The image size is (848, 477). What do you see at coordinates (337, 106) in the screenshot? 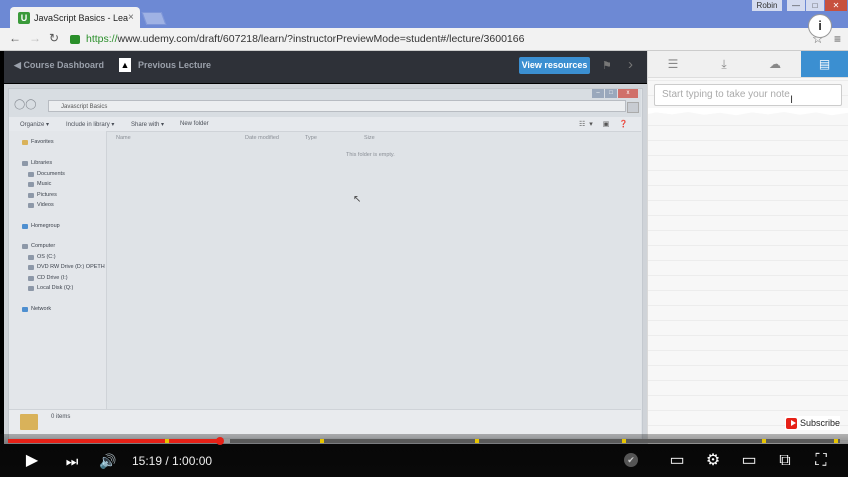
I see `explorer-path-bar: Javascript Basics` at bounding box center [337, 106].